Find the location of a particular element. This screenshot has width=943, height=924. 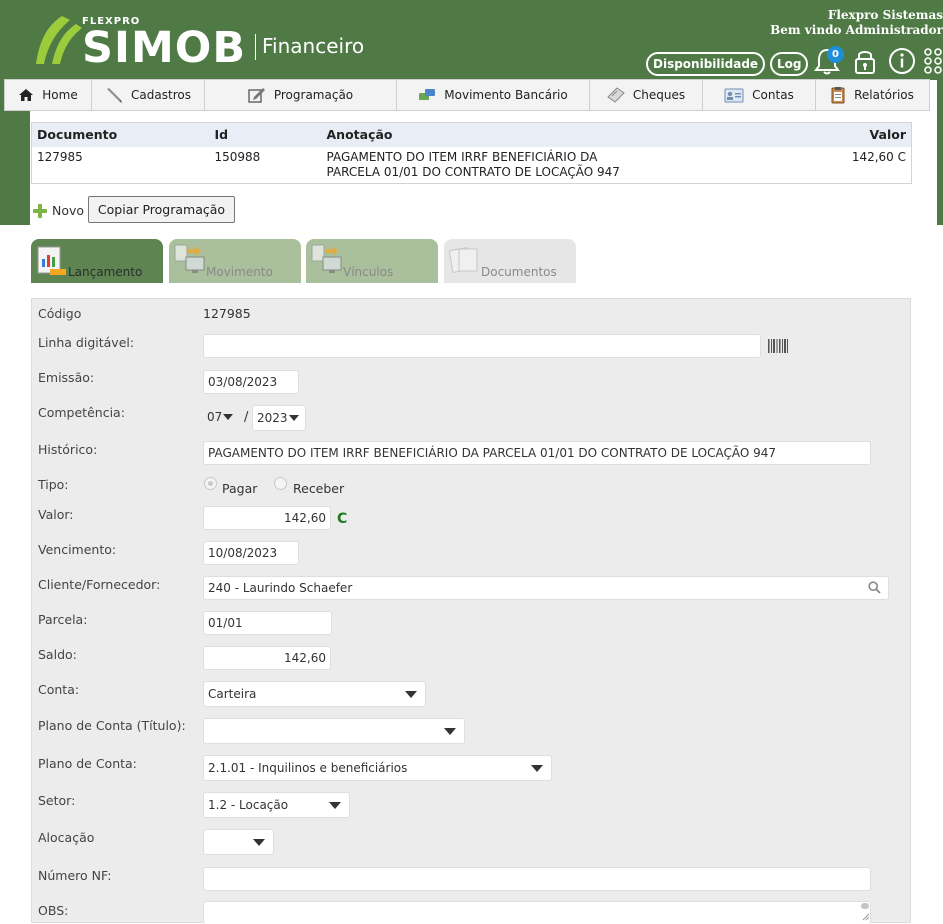

chart-document-icon is located at coordinates (51, 260).